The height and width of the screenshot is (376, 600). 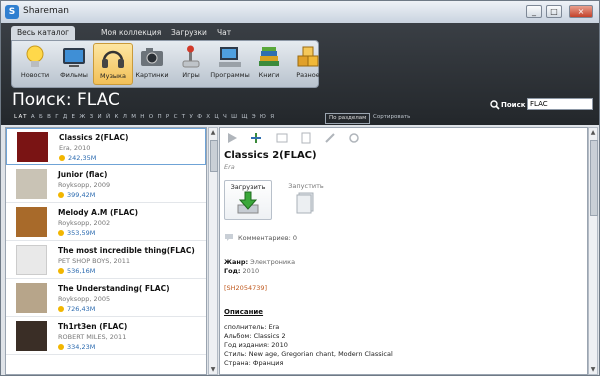 What do you see at coordinates (76, 233) in the screenshot?
I see `item-size: 353,59M` at bounding box center [76, 233].